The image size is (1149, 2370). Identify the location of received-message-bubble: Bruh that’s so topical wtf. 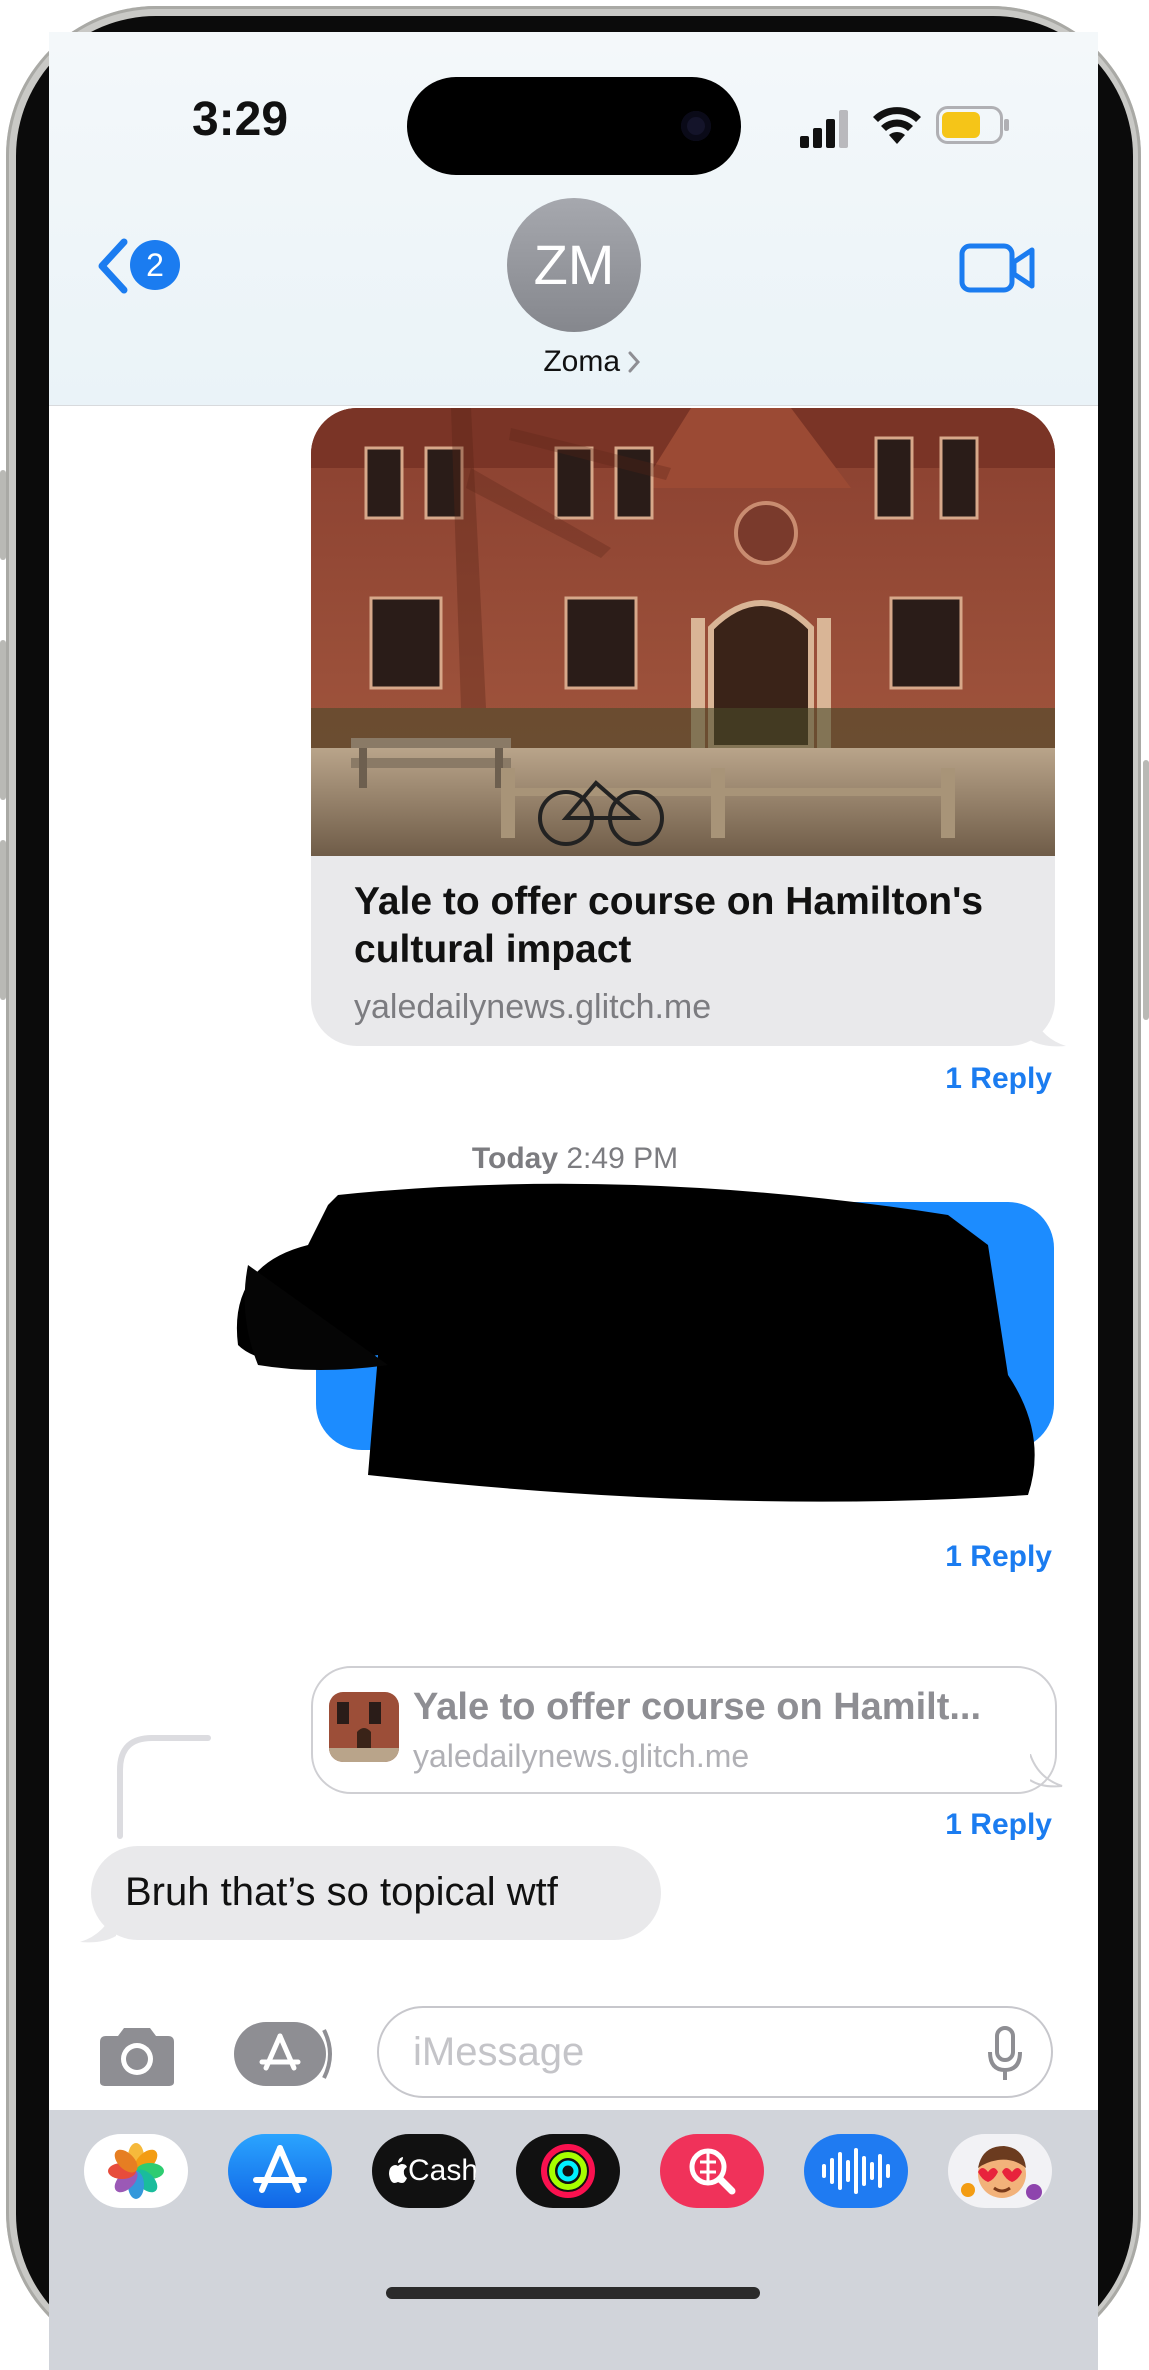
(376, 1893).